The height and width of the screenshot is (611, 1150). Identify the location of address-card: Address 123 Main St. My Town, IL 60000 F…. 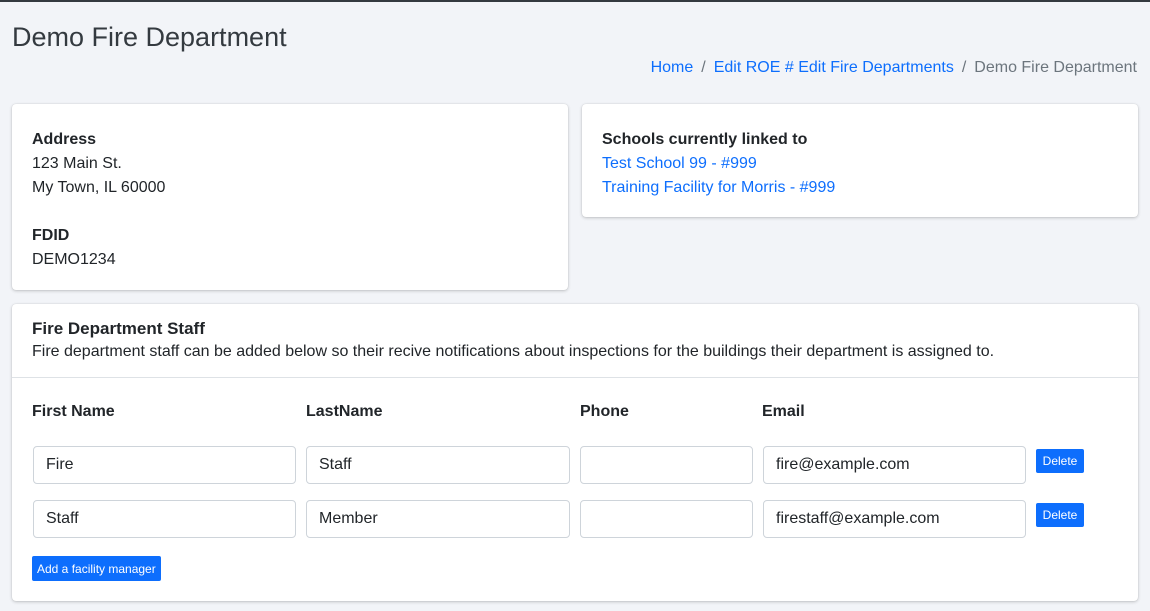
(290, 197).